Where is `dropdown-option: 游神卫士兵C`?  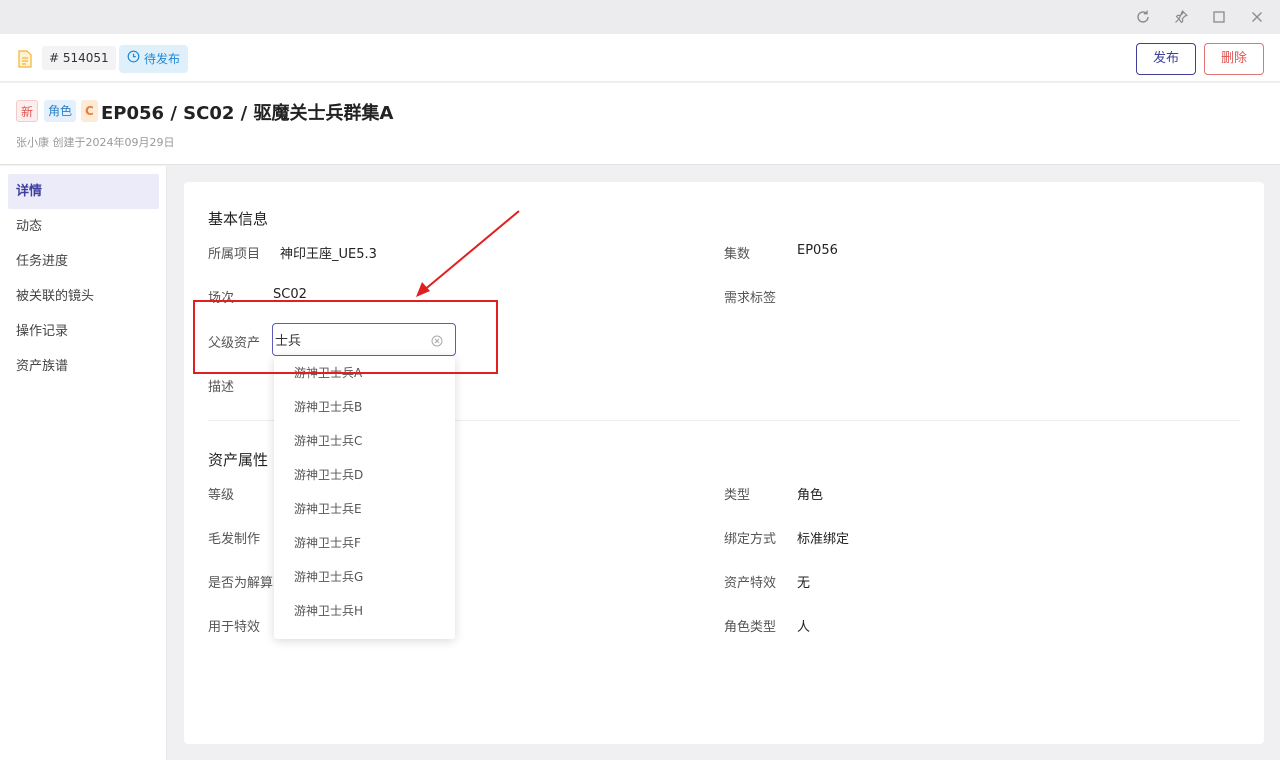
dropdown-option: 游神卫士兵C is located at coordinates (364, 441).